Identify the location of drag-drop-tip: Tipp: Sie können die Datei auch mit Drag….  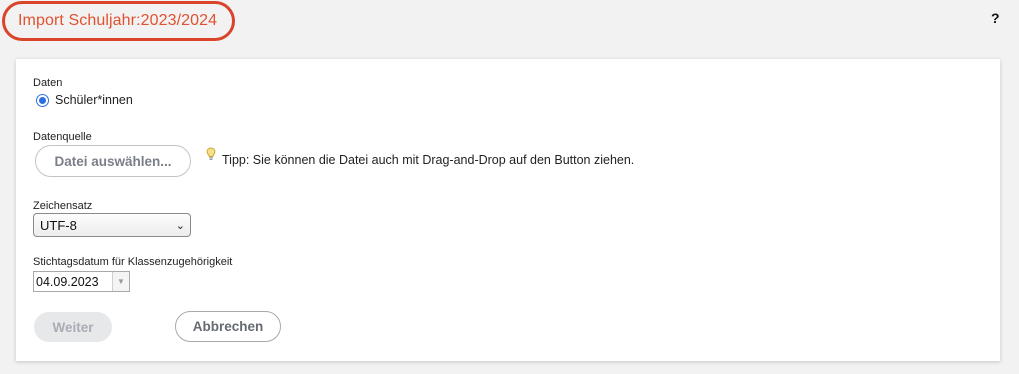
(428, 160).